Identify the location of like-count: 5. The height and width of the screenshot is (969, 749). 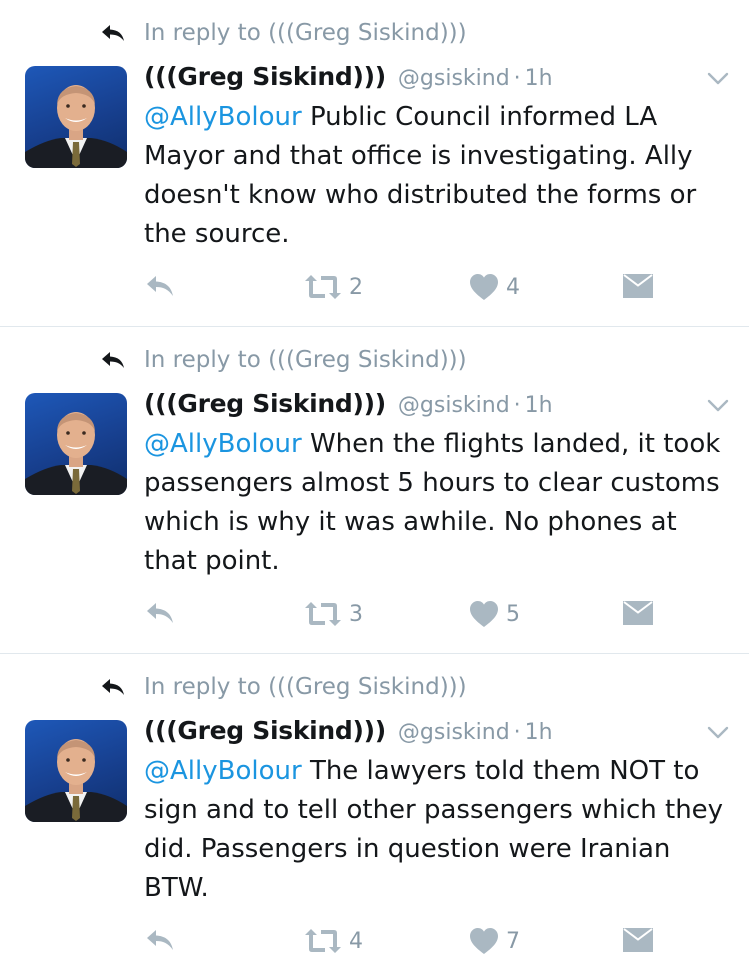
(513, 614).